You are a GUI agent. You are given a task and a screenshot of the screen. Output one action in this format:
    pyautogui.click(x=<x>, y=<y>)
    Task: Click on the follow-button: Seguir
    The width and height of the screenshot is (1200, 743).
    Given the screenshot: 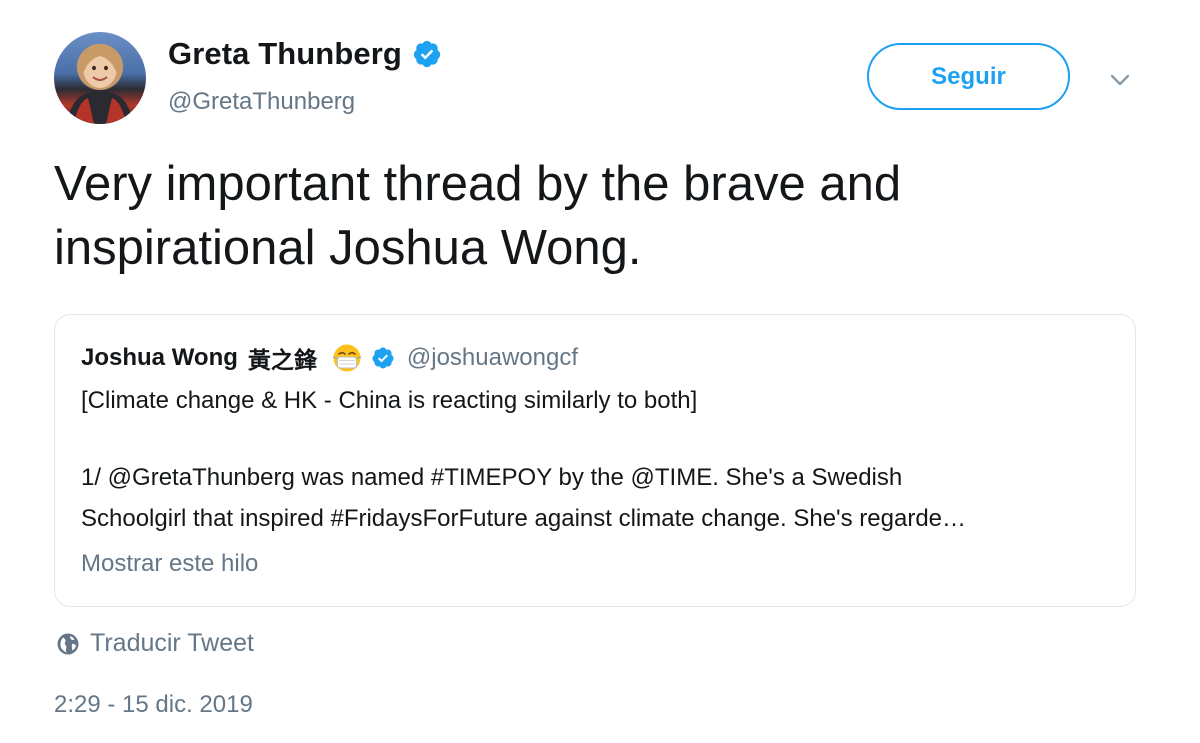 What is the action you would take?
    pyautogui.click(x=968, y=76)
    